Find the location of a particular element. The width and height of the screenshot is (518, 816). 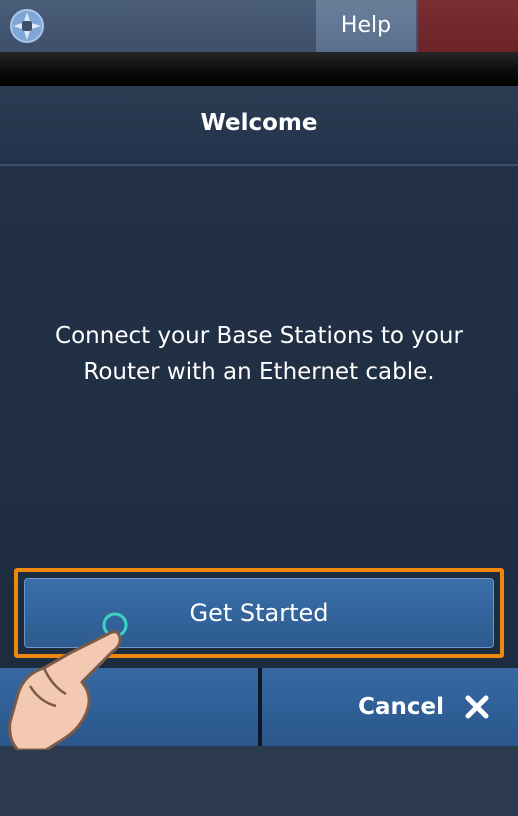

cancel-button: Cancel is located at coordinates (390, 707).